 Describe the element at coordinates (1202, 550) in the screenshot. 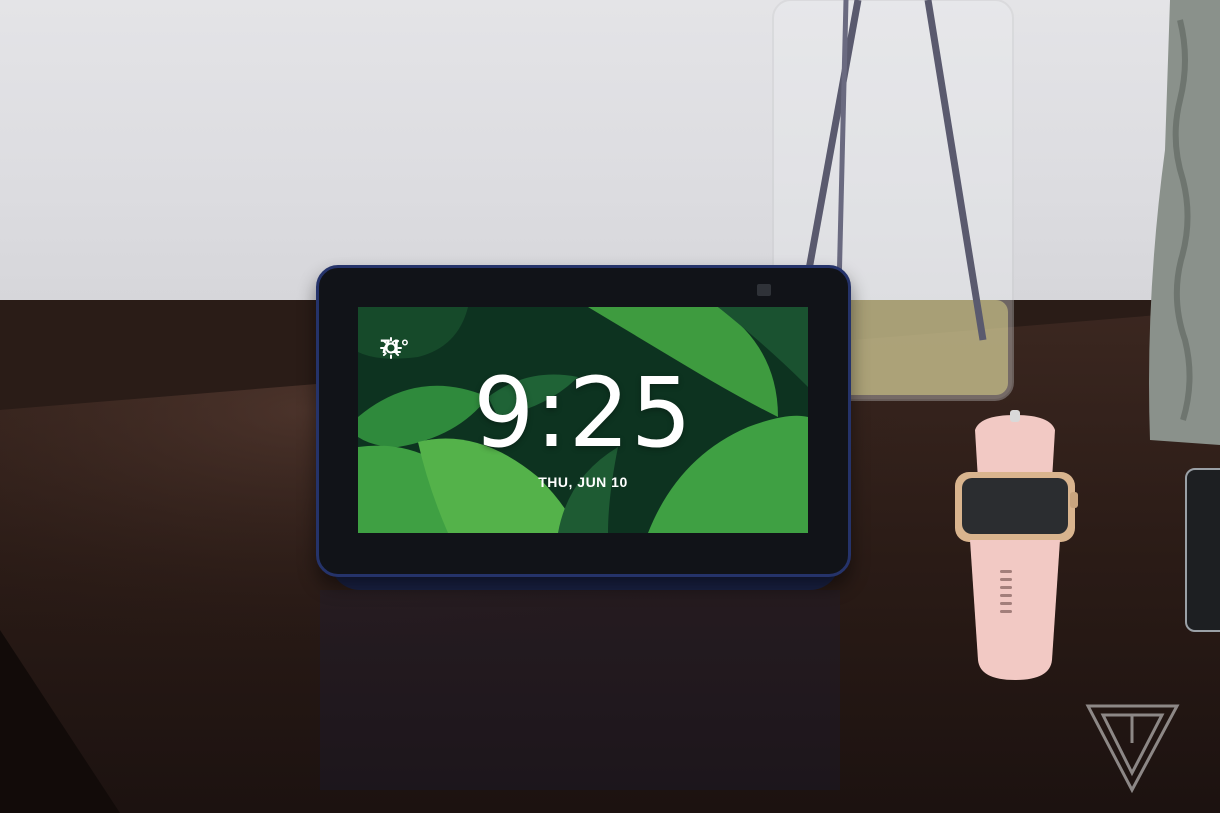

I see `phone-edge` at that location.